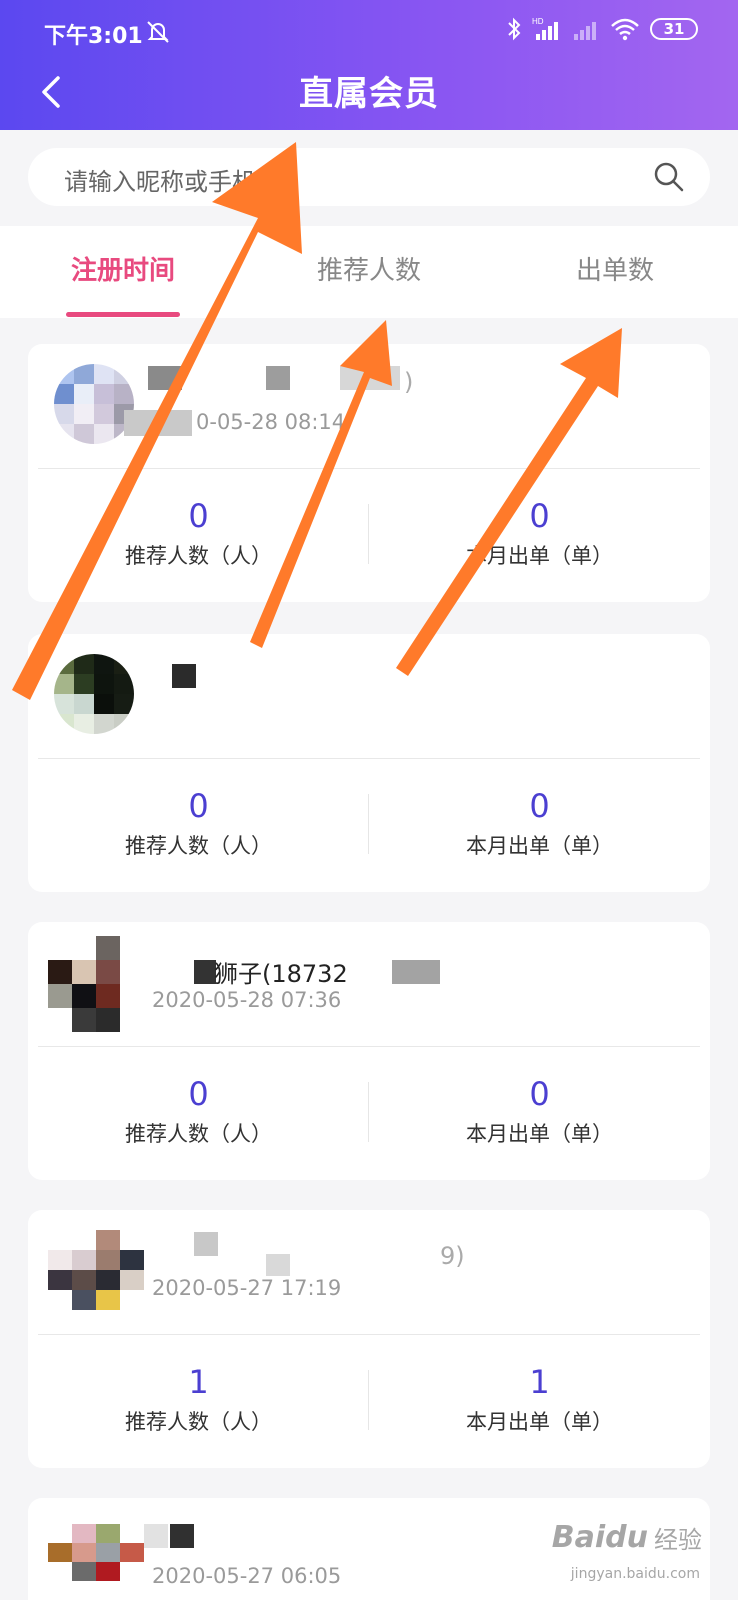 This screenshot has height=1600, width=738. I want to click on tab-order-count: 出单数, so click(615, 272).